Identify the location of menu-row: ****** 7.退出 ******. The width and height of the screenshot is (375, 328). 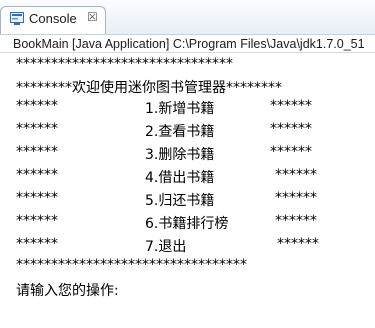
(187, 246).